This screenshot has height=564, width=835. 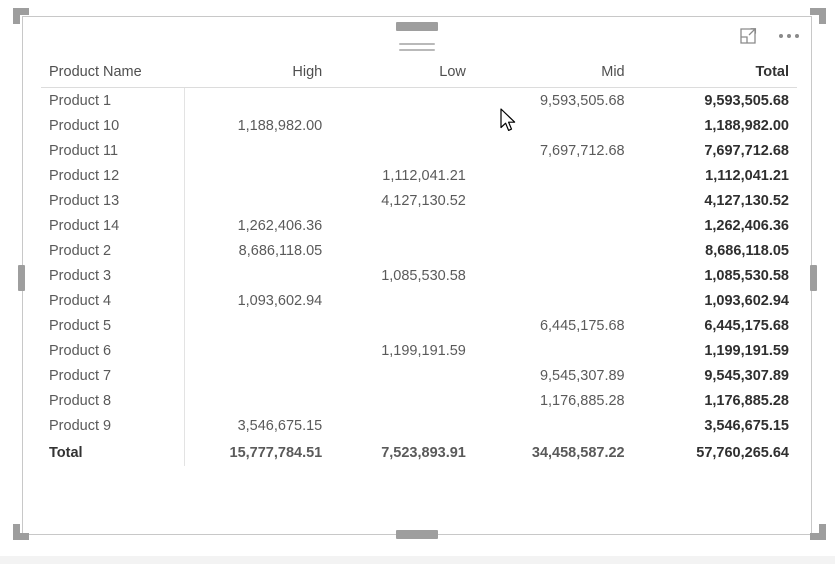 I want to click on table-row: Product 11 7,697,712.68 7,697,712.68, so click(x=419, y=150).